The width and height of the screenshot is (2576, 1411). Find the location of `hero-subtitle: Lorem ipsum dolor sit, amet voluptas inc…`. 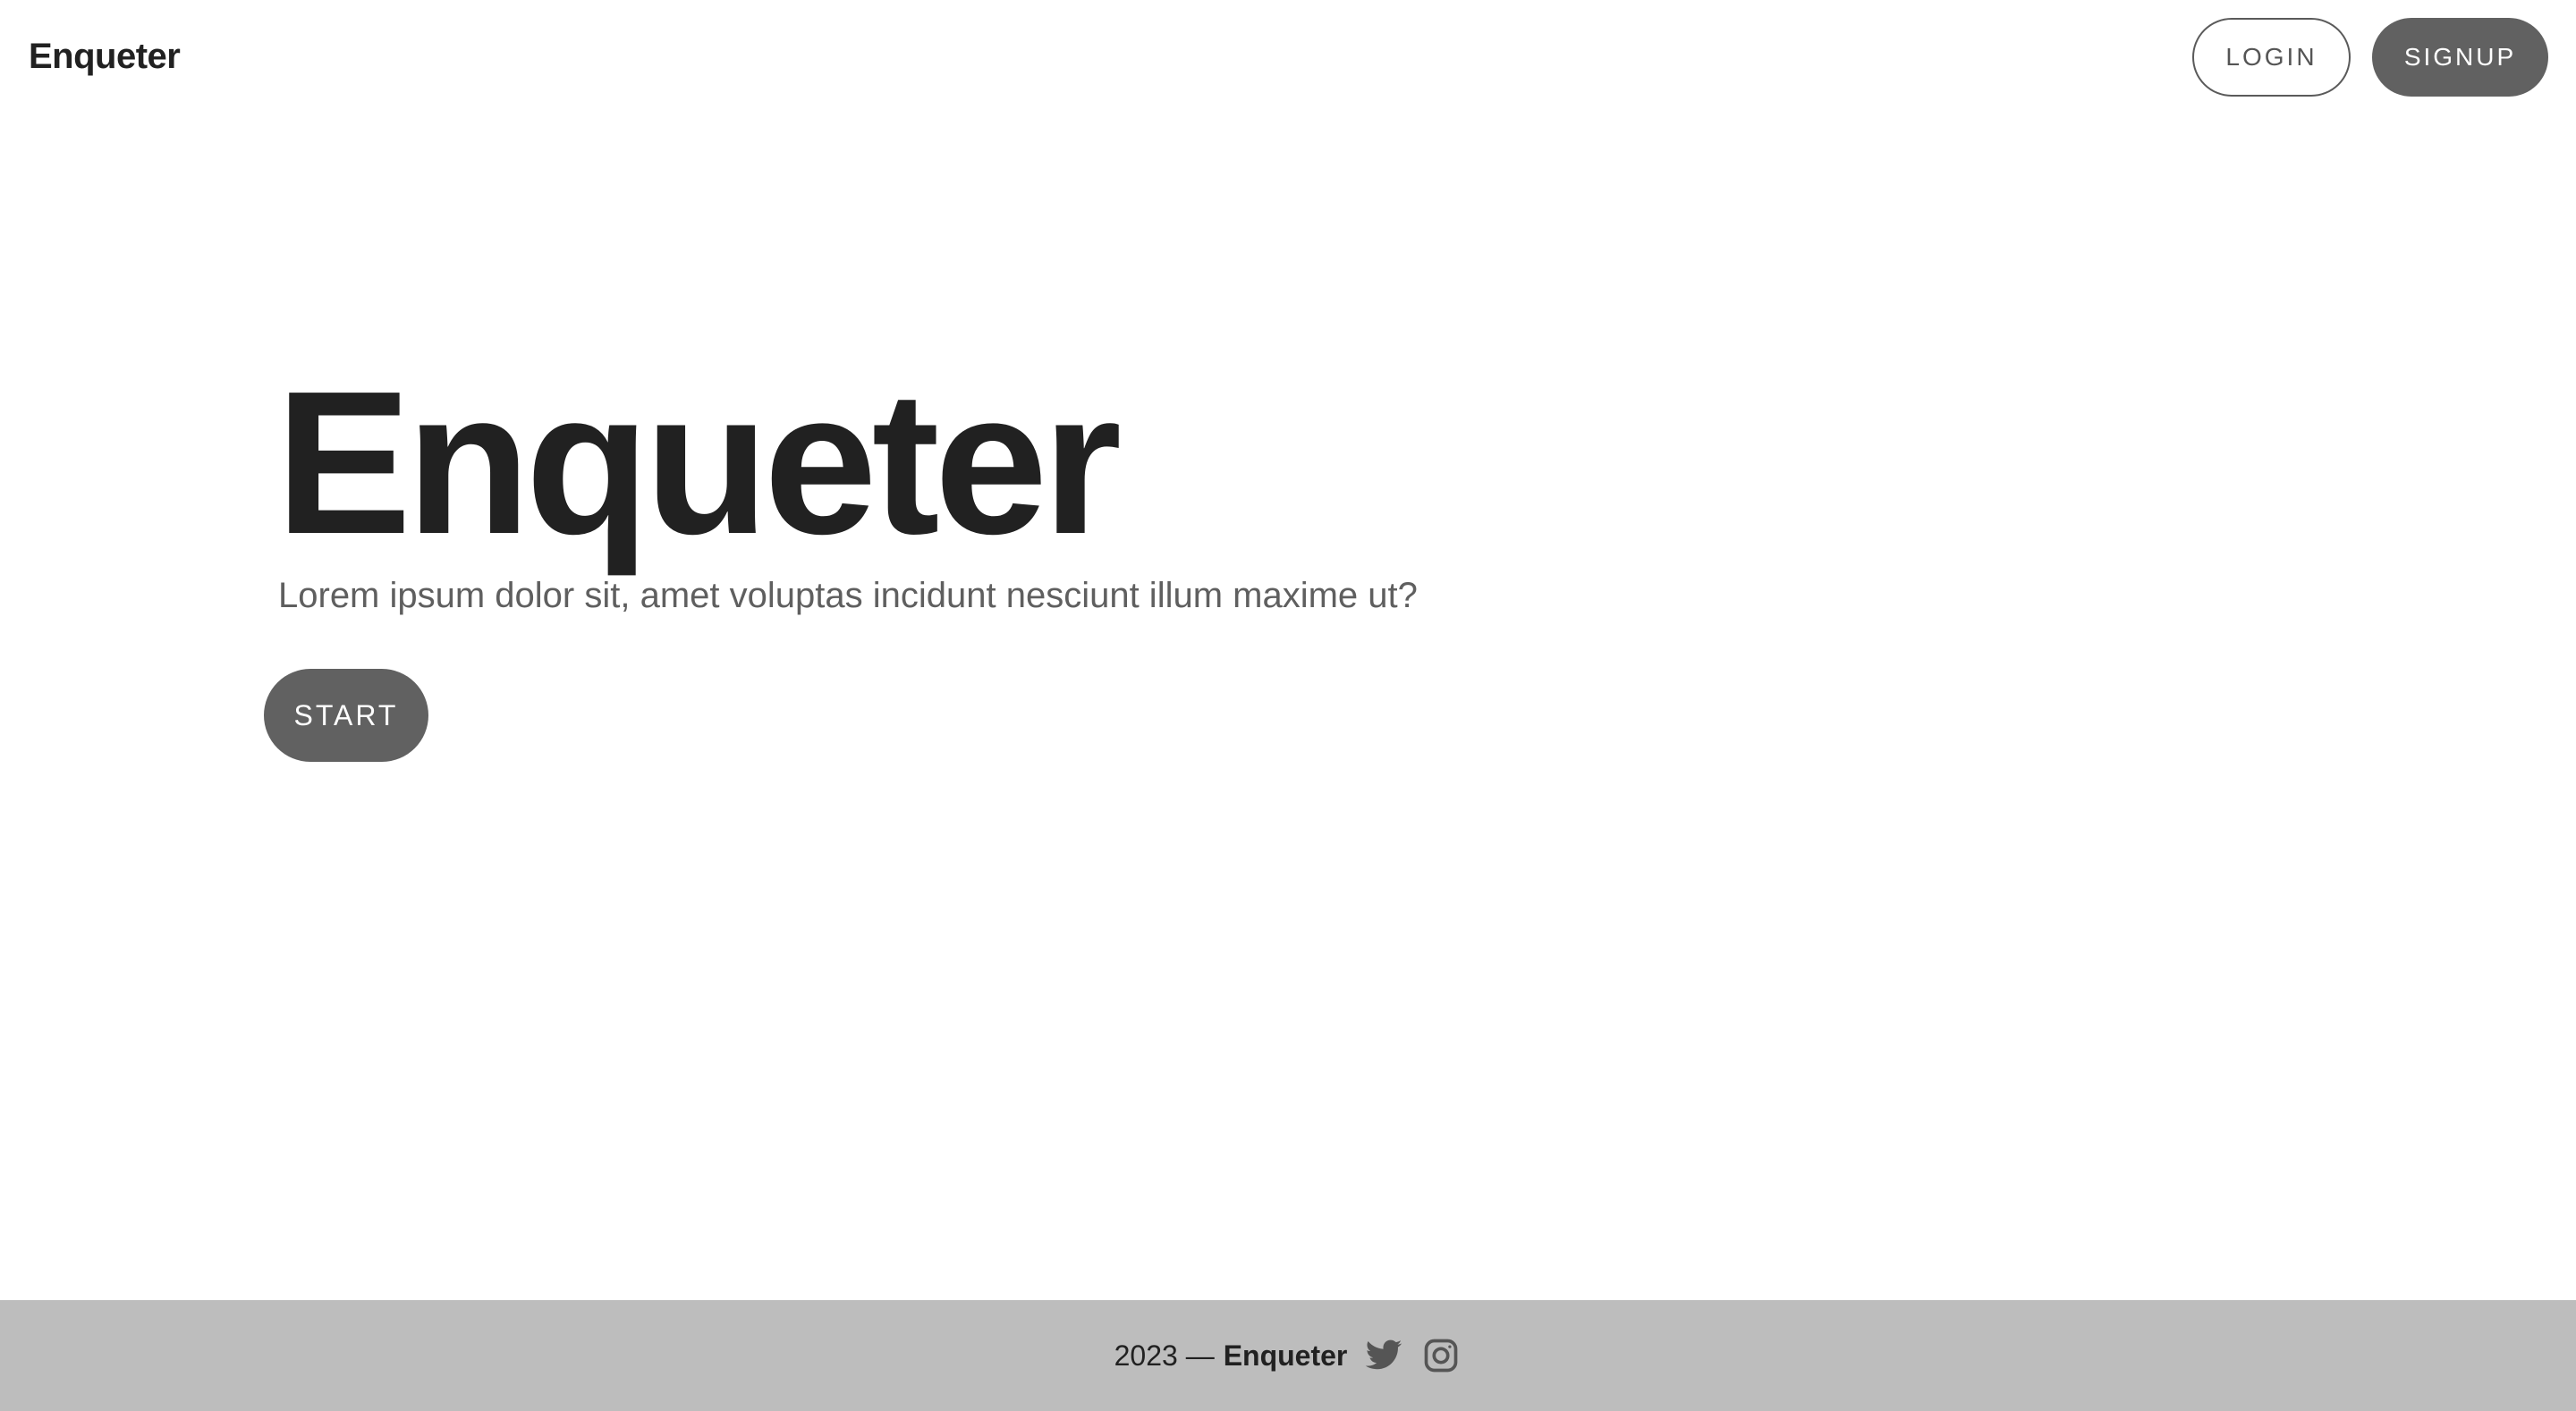

hero-subtitle: Lorem ipsum dolor sit, amet voluptas inc… is located at coordinates (848, 595).